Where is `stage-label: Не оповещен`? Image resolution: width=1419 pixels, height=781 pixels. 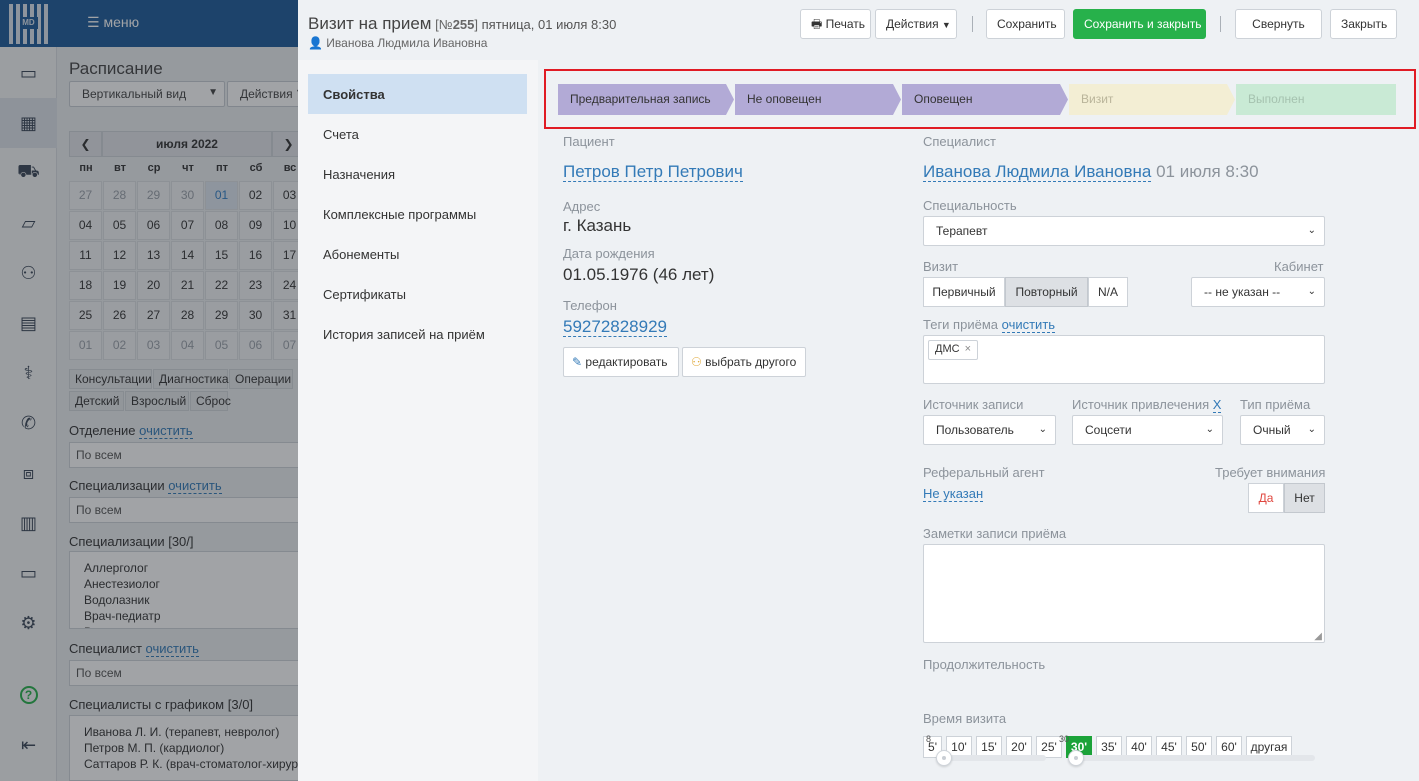 stage-label: Не оповещен is located at coordinates (778, 99).